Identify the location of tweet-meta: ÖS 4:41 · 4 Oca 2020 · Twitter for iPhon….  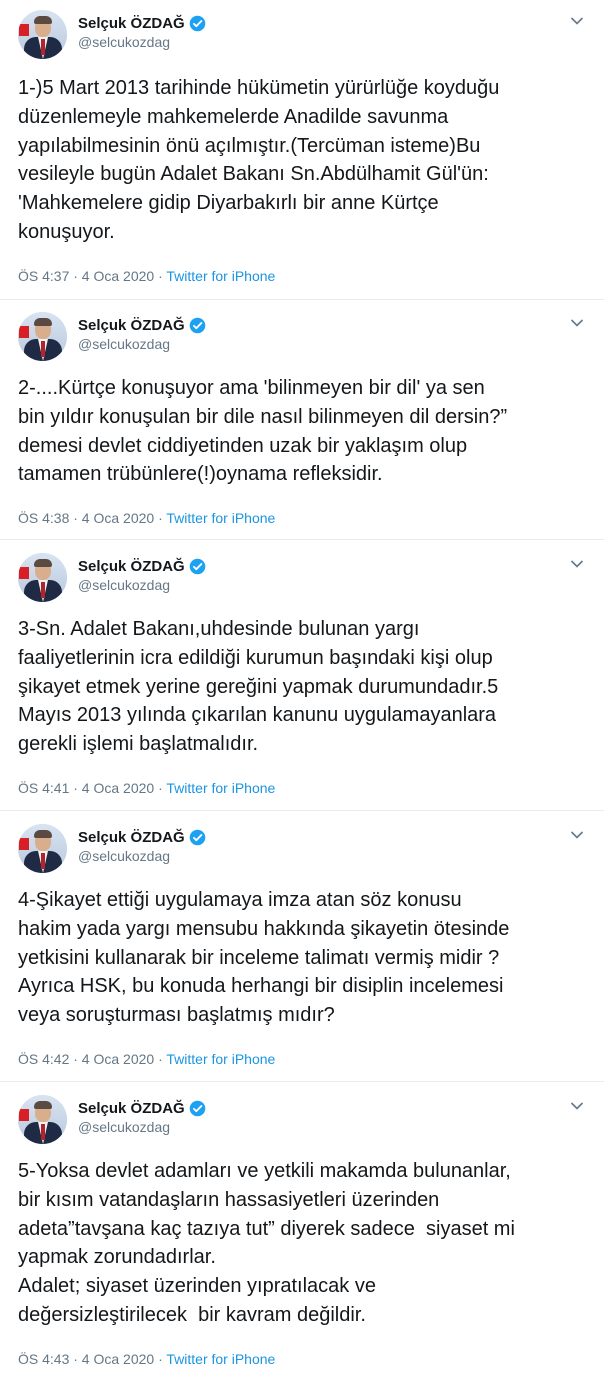
(146, 788).